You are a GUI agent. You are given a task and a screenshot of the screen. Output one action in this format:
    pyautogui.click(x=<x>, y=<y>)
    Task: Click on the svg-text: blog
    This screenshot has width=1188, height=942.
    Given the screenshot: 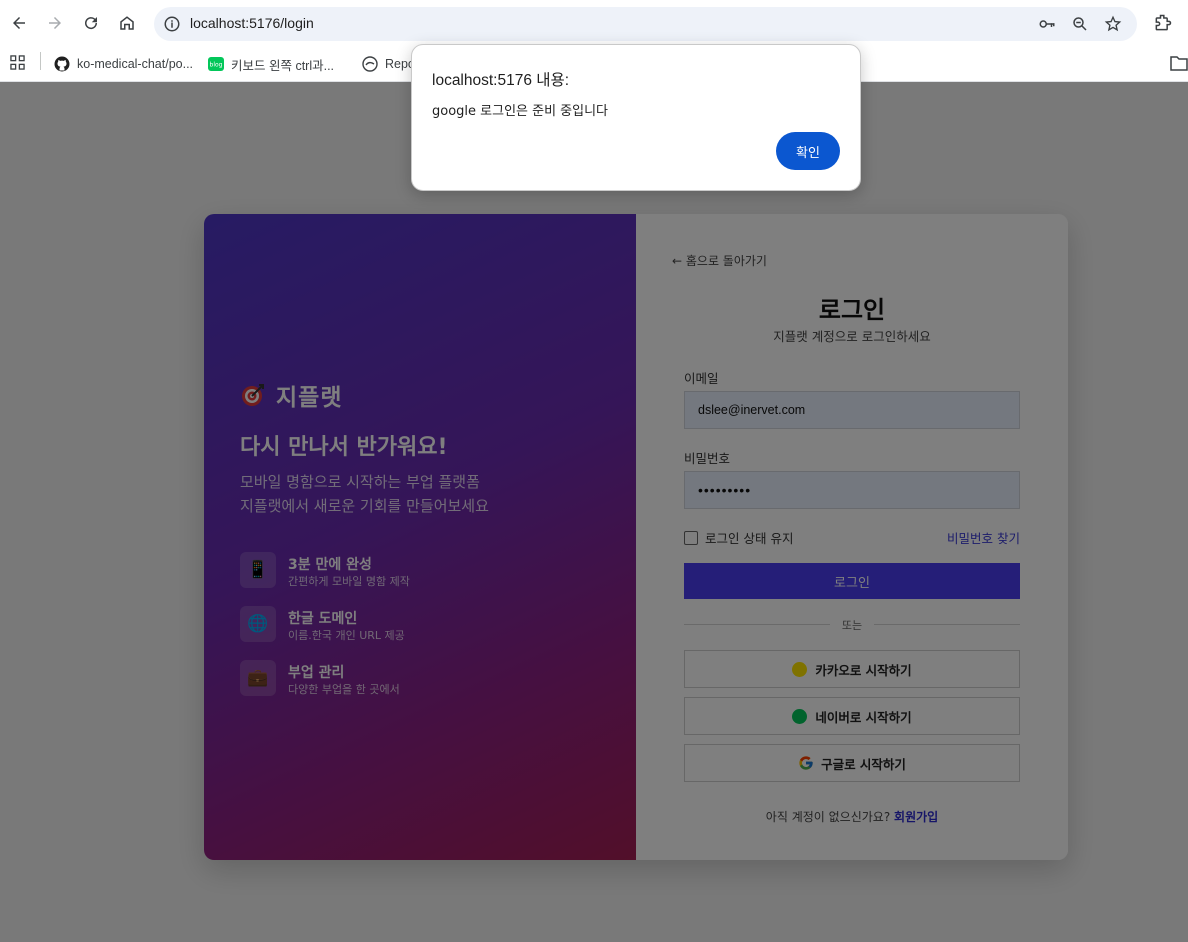 What is the action you would take?
    pyautogui.click(x=216, y=65)
    